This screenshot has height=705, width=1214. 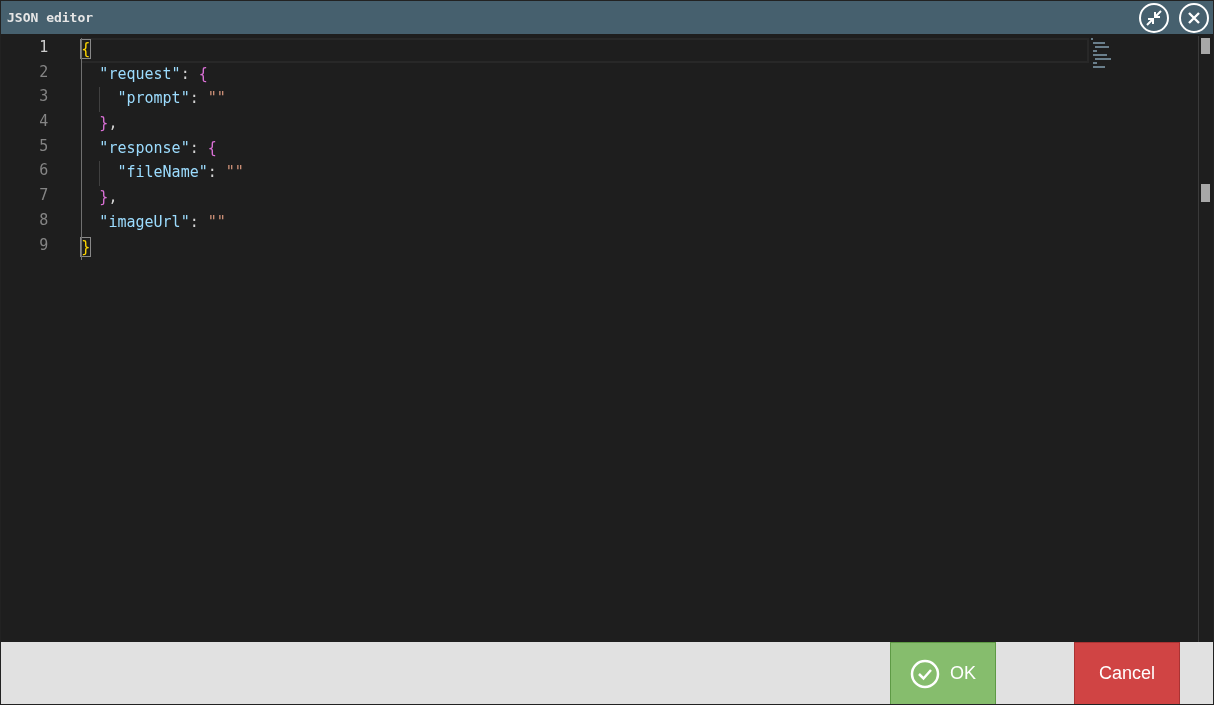 I want to click on code-line: "prompt": "", so click(x=171, y=98).